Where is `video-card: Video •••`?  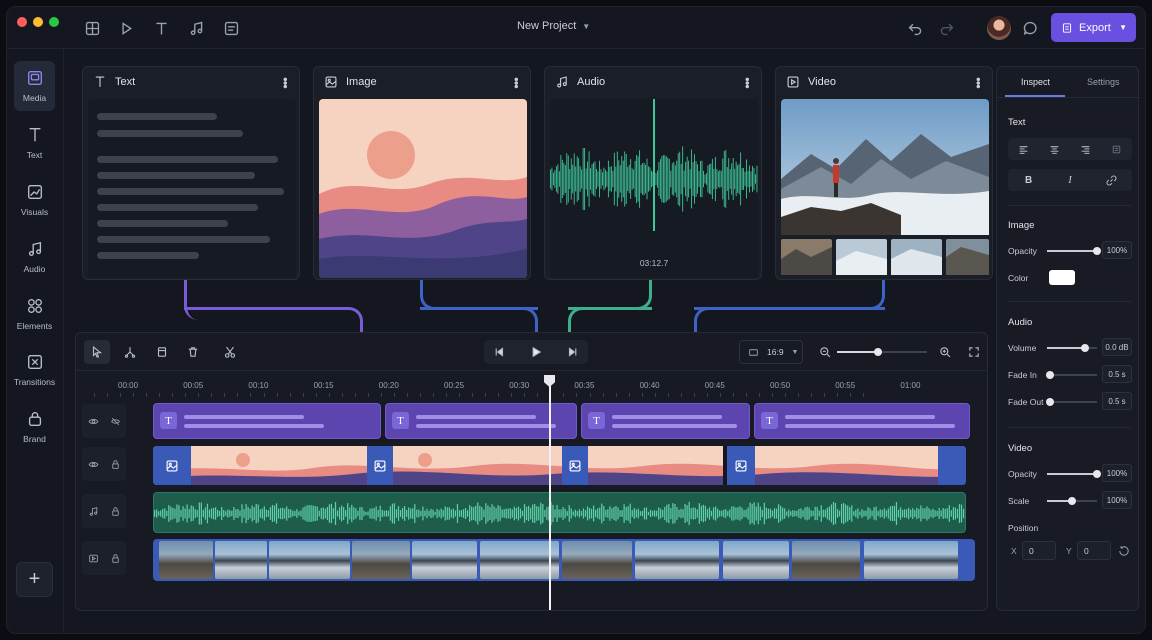
video-card: Video ••• is located at coordinates (884, 173).